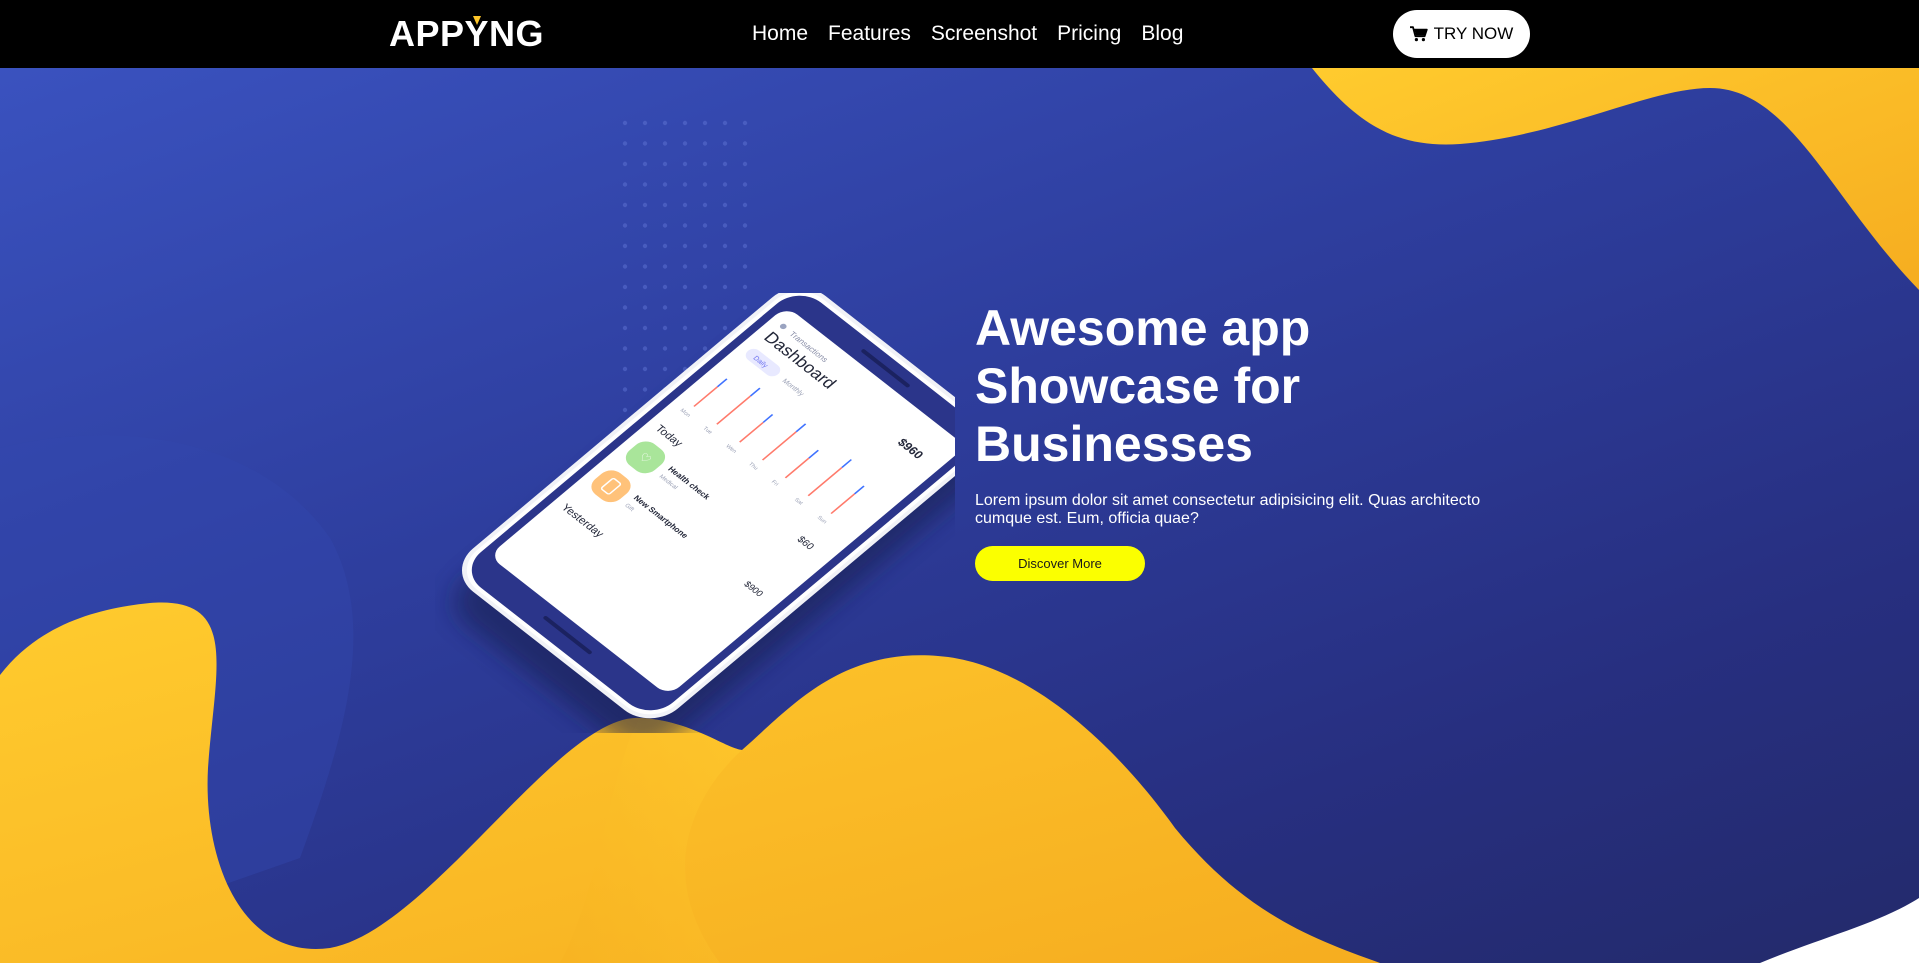  I want to click on nav-link-home: Home, so click(780, 34).